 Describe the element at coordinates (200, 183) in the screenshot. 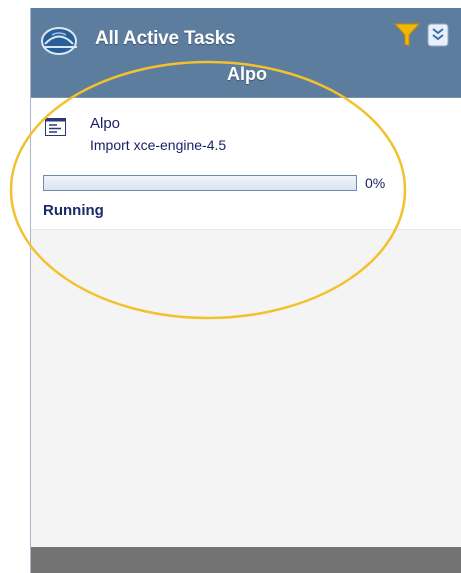

I see `task-progress-bar` at that location.